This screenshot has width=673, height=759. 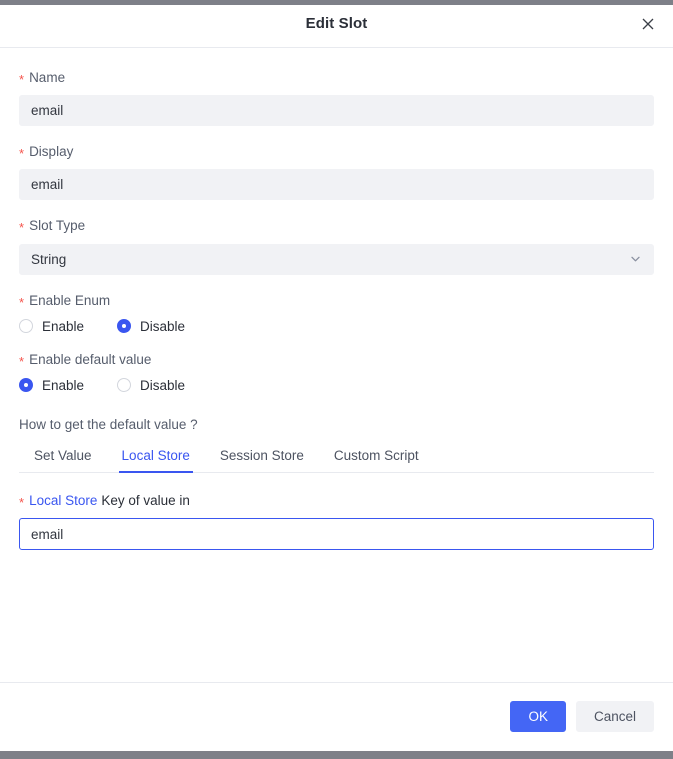 I want to click on slot-type-select: String, so click(x=336, y=259).